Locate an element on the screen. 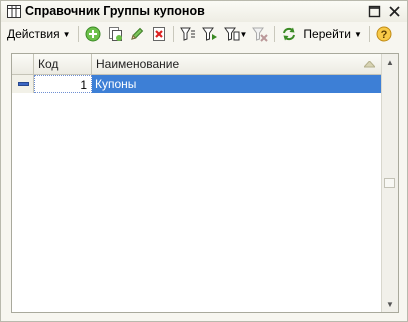  close-icon is located at coordinates (394, 11).